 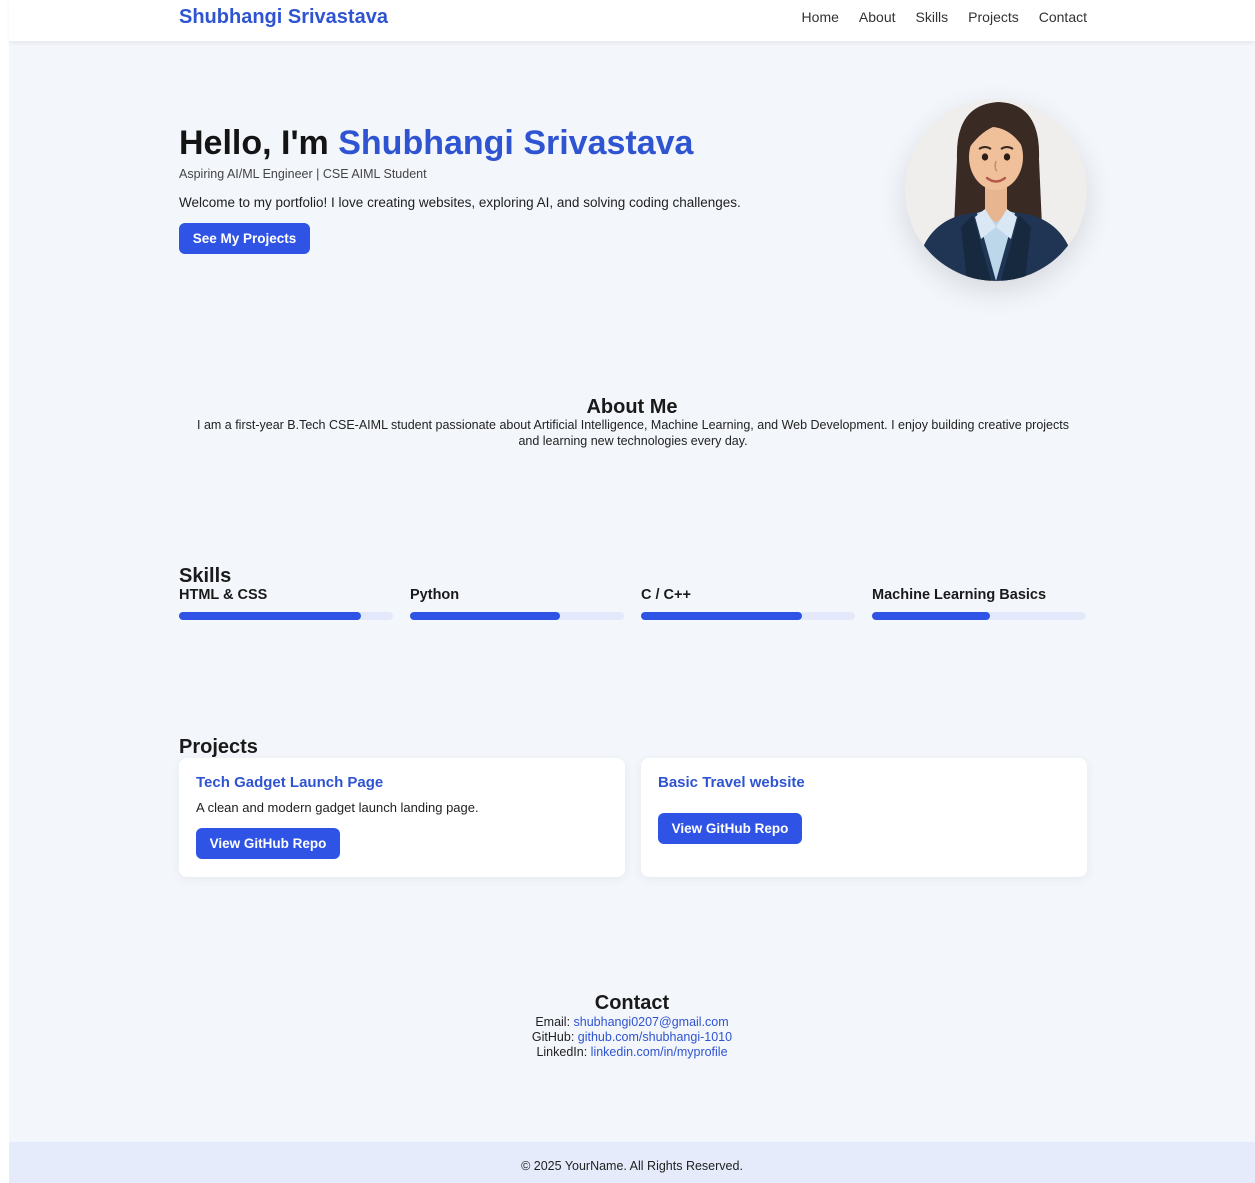 I want to click on skill-name: C / C++, so click(x=666, y=595).